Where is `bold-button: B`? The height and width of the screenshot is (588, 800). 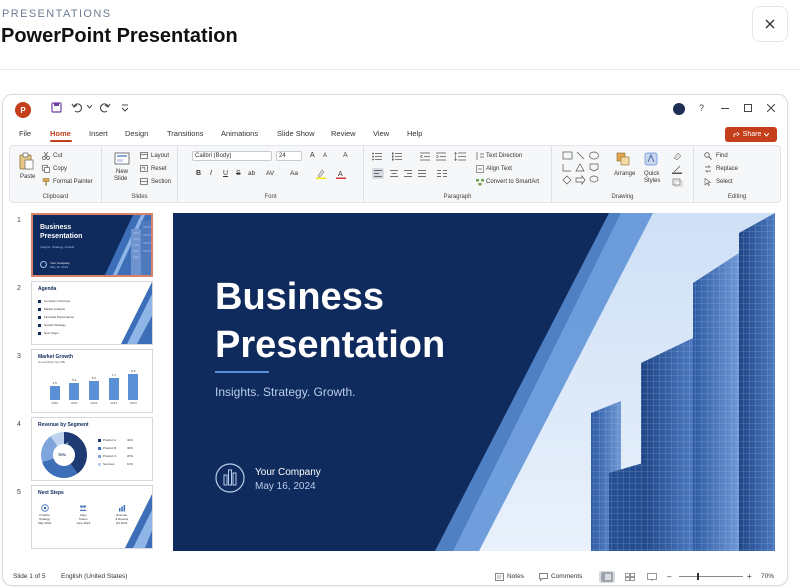 bold-button: B is located at coordinates (198, 173).